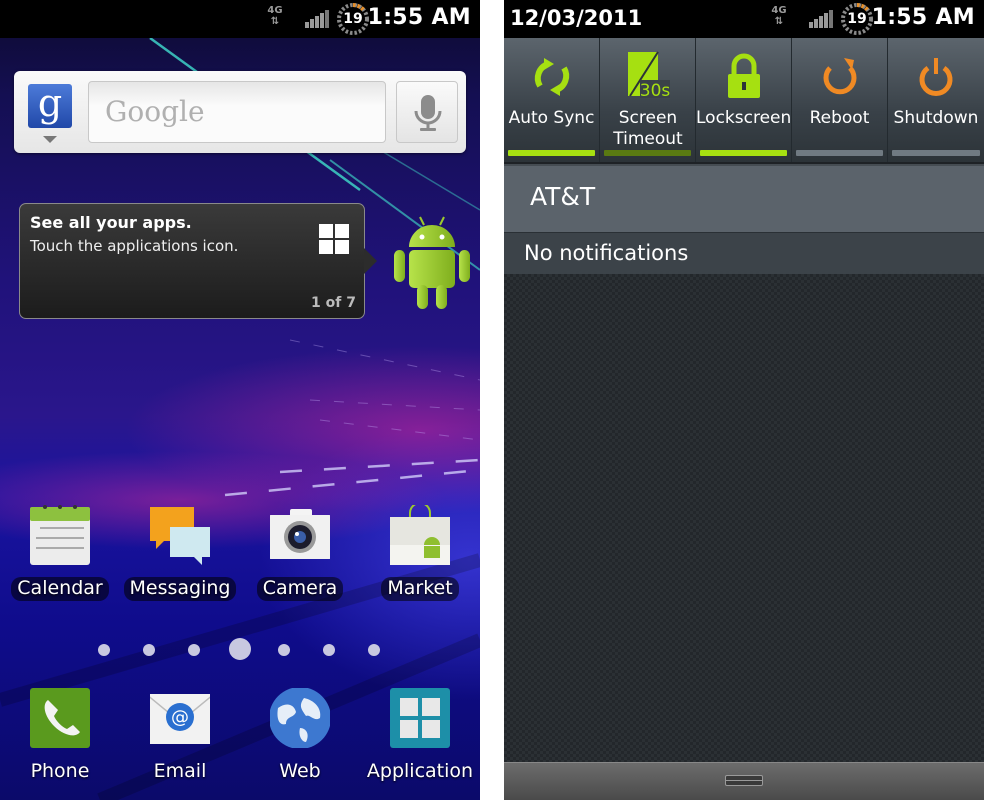 The width and height of the screenshot is (984, 800). Describe the element at coordinates (744, 118) in the screenshot. I see `toggle-label: Lockscreen` at that location.